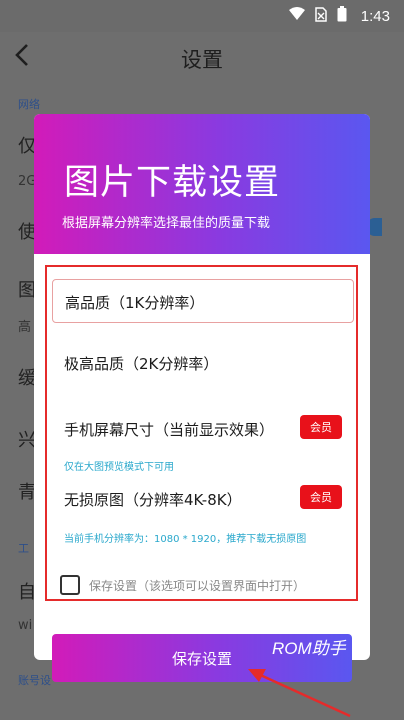  I want to click on status-time: 1:43, so click(375, 16).